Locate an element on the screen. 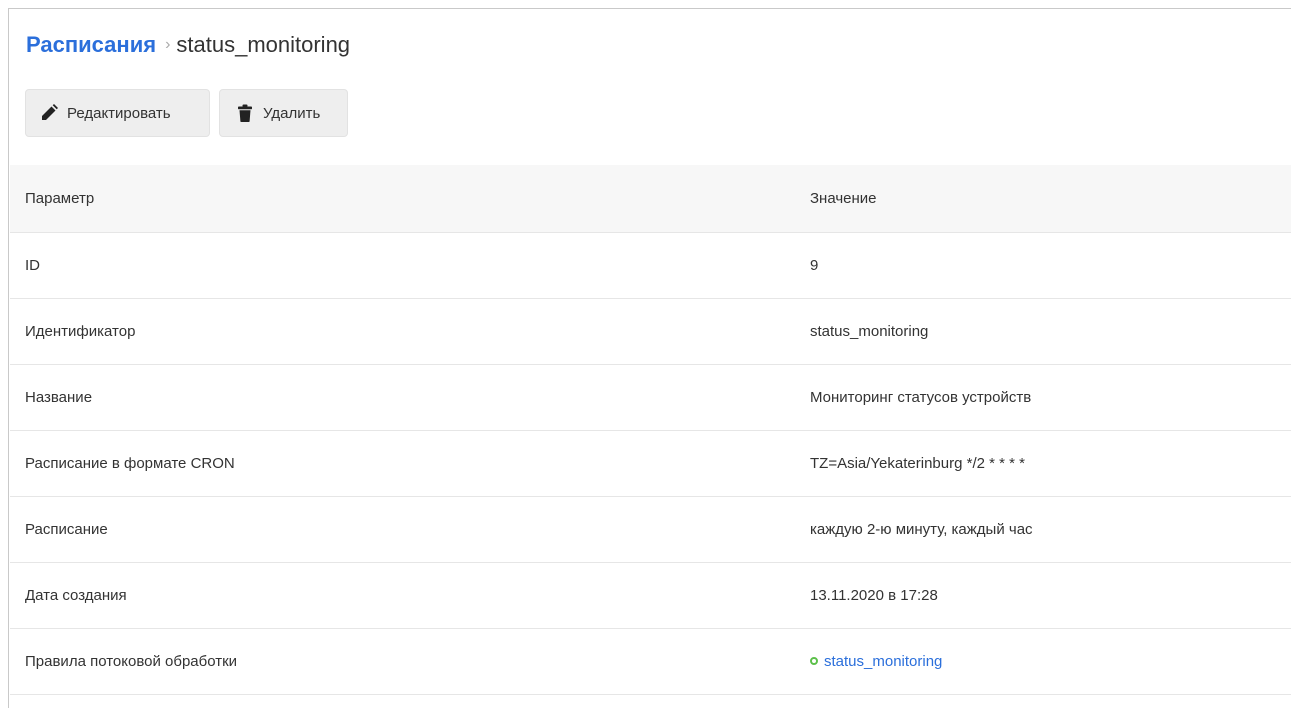 This screenshot has width=1291, height=708. edit-button-label: Редактировать is located at coordinates (119, 113).